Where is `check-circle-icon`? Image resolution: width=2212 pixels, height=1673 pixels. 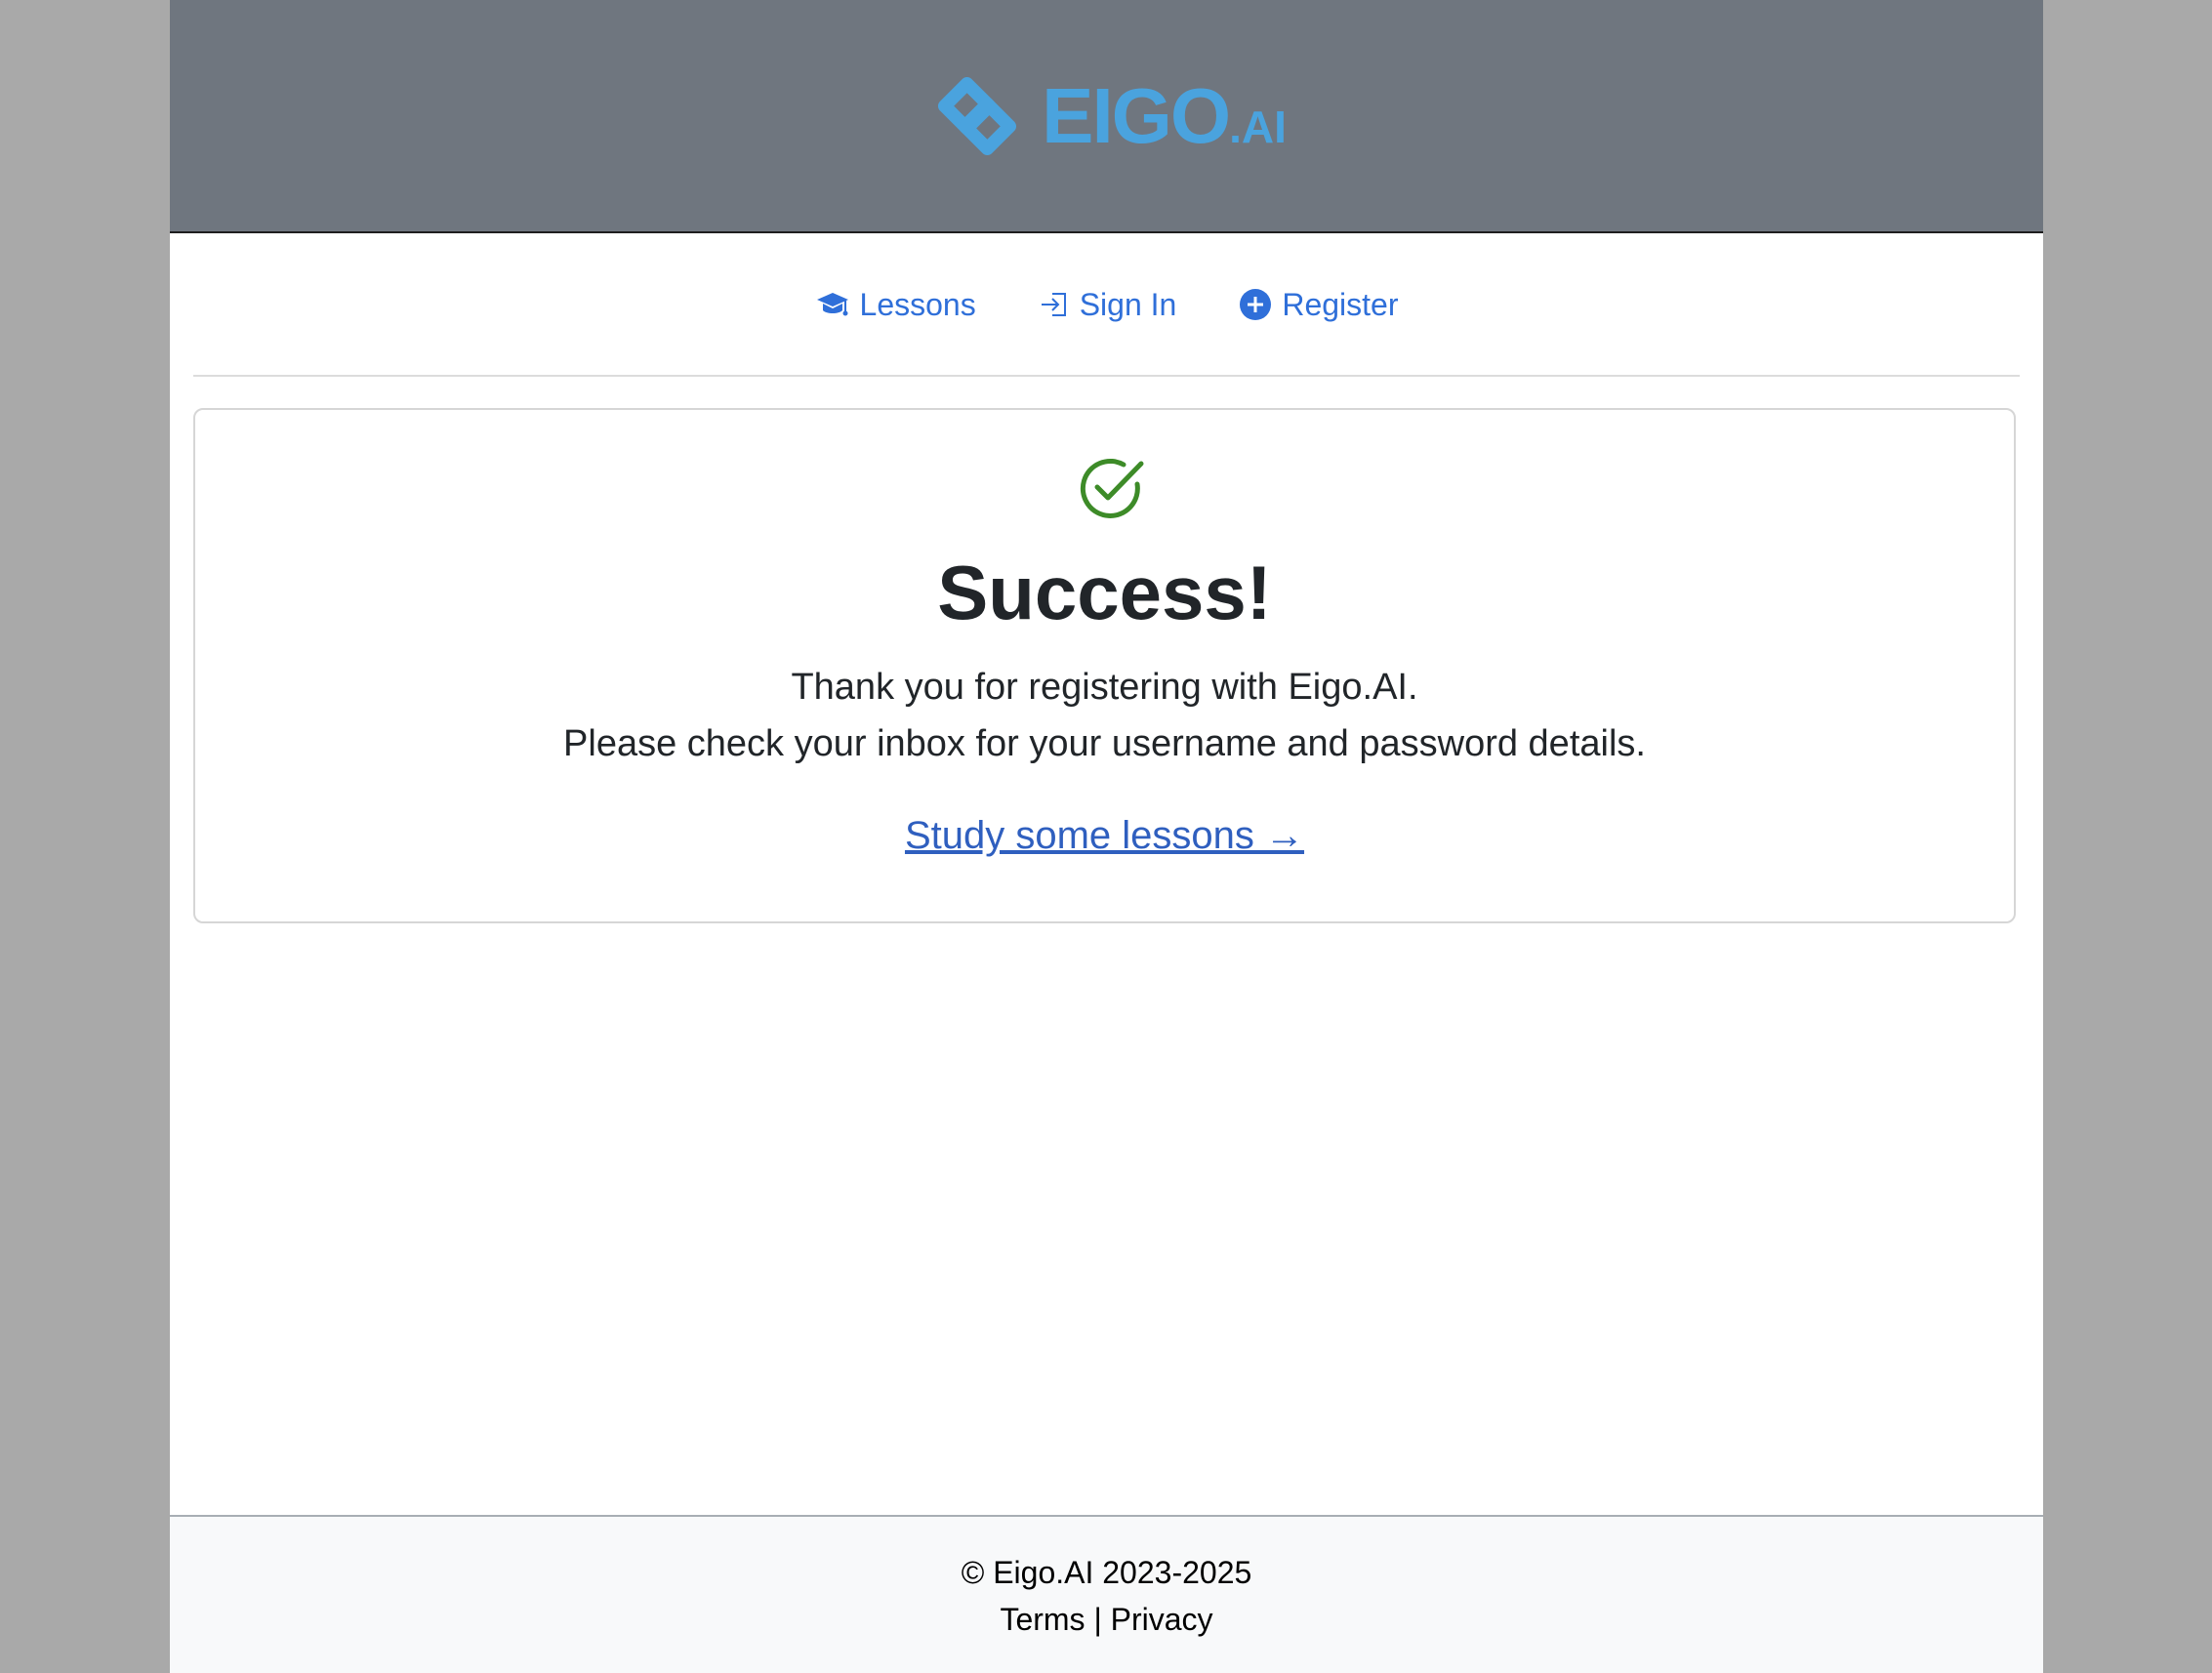
check-circle-icon is located at coordinates (1112, 488).